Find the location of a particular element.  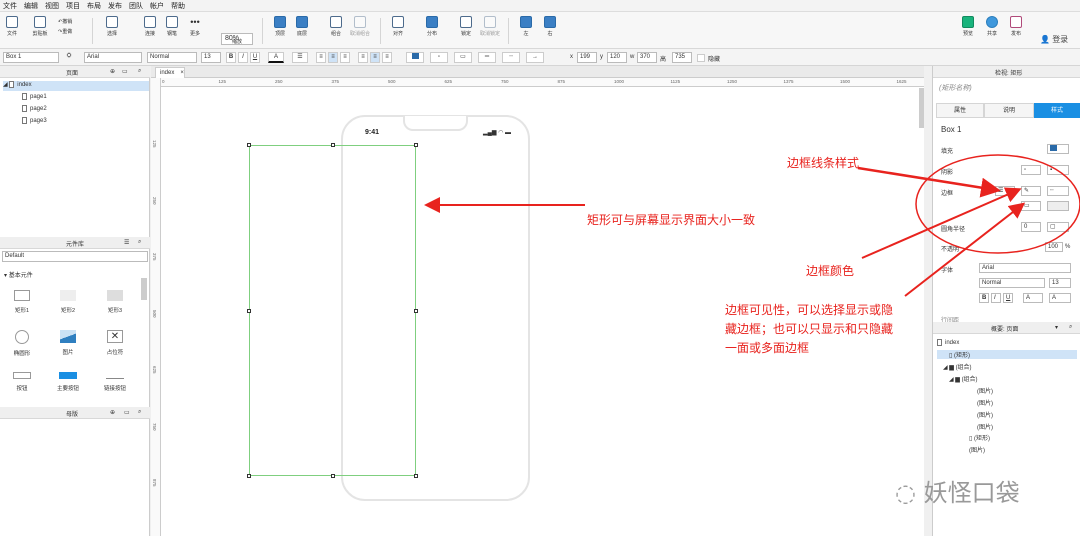

selected-rectangle is located at coordinates (332, 310).